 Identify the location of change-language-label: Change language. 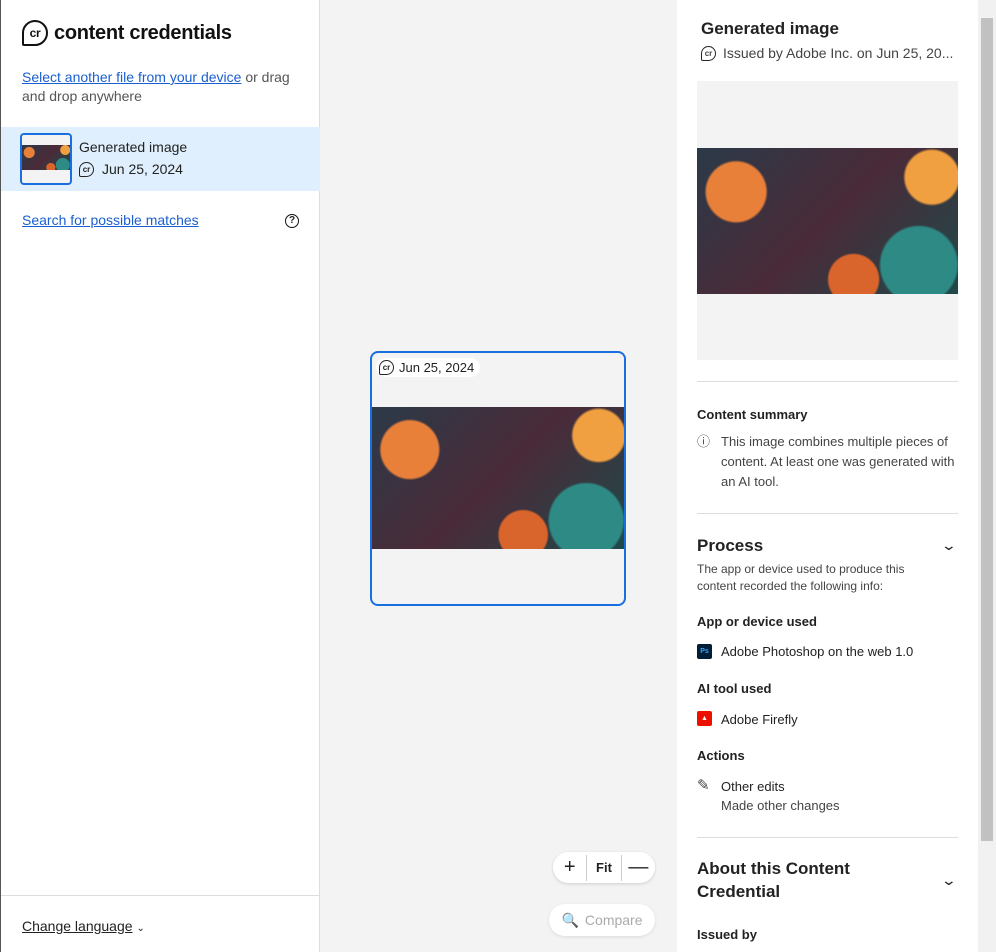
(77, 926).